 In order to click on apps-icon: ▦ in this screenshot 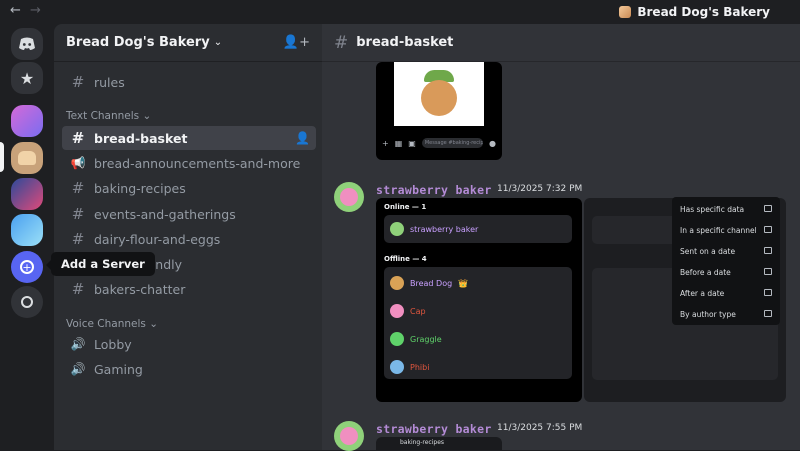, I will do `click(398, 143)`.